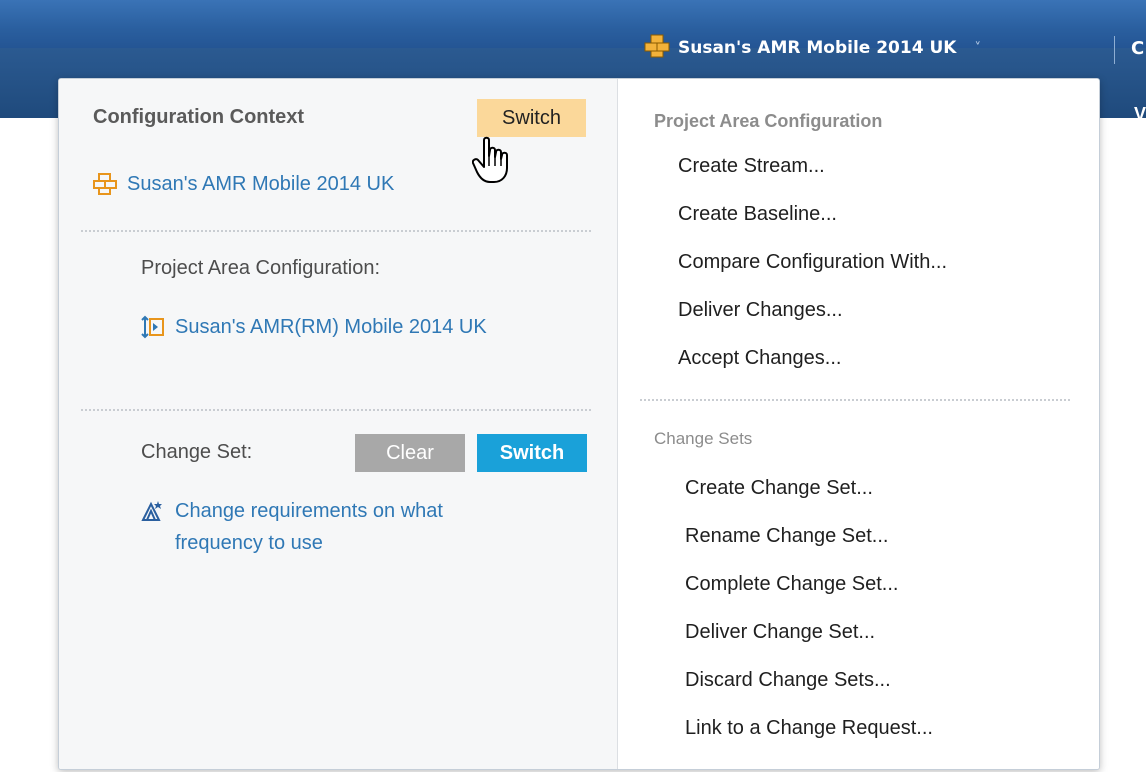 This screenshot has height=772, width=1146. I want to click on switch-change-set-button: Switch, so click(532, 453).